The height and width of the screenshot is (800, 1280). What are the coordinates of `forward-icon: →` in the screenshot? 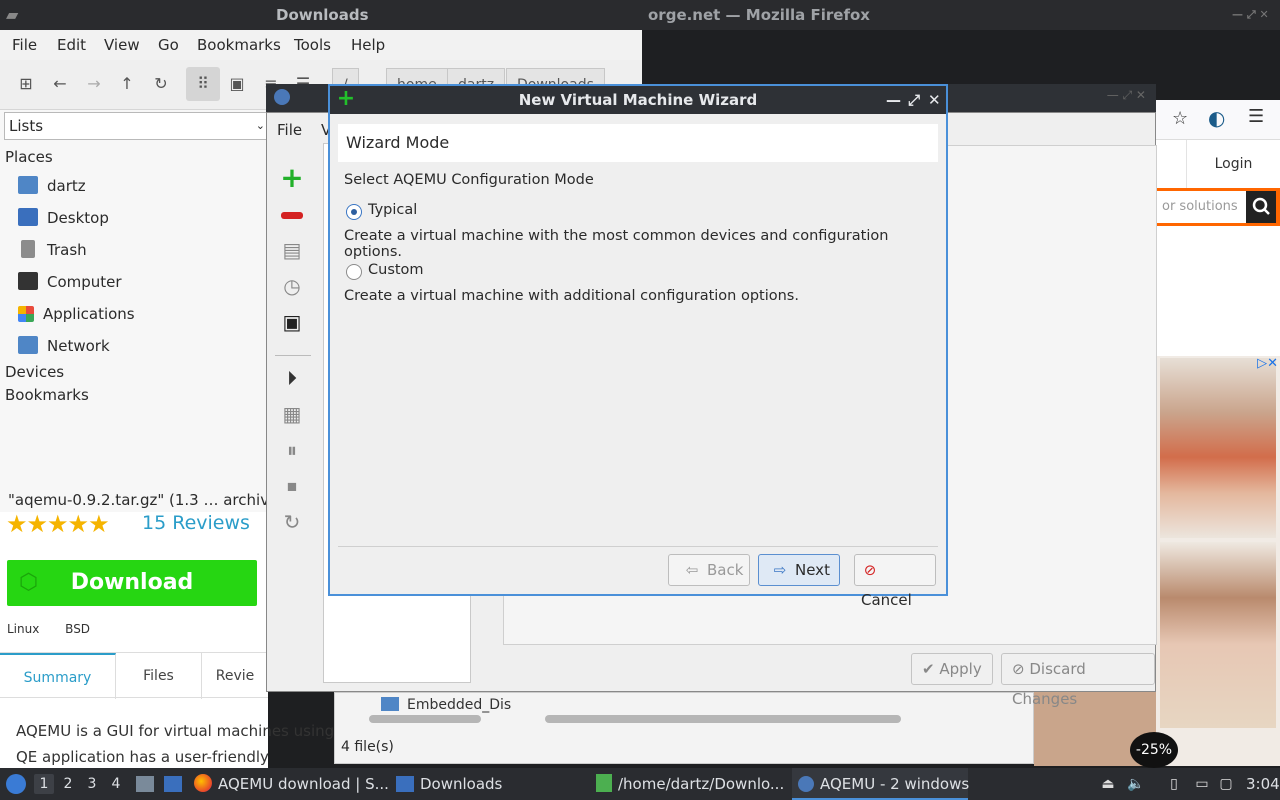 It's located at (94, 84).